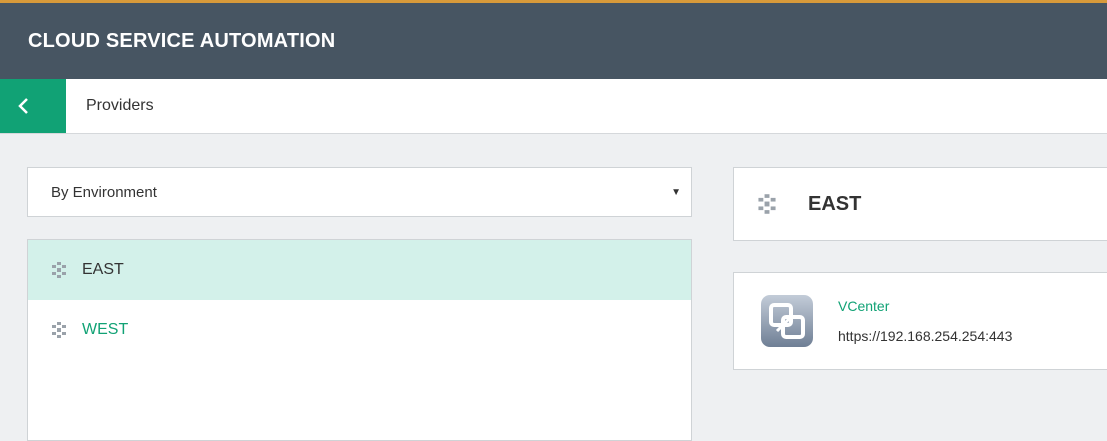  Describe the element at coordinates (676, 192) in the screenshot. I see `caret-down-icon: ▼` at that location.